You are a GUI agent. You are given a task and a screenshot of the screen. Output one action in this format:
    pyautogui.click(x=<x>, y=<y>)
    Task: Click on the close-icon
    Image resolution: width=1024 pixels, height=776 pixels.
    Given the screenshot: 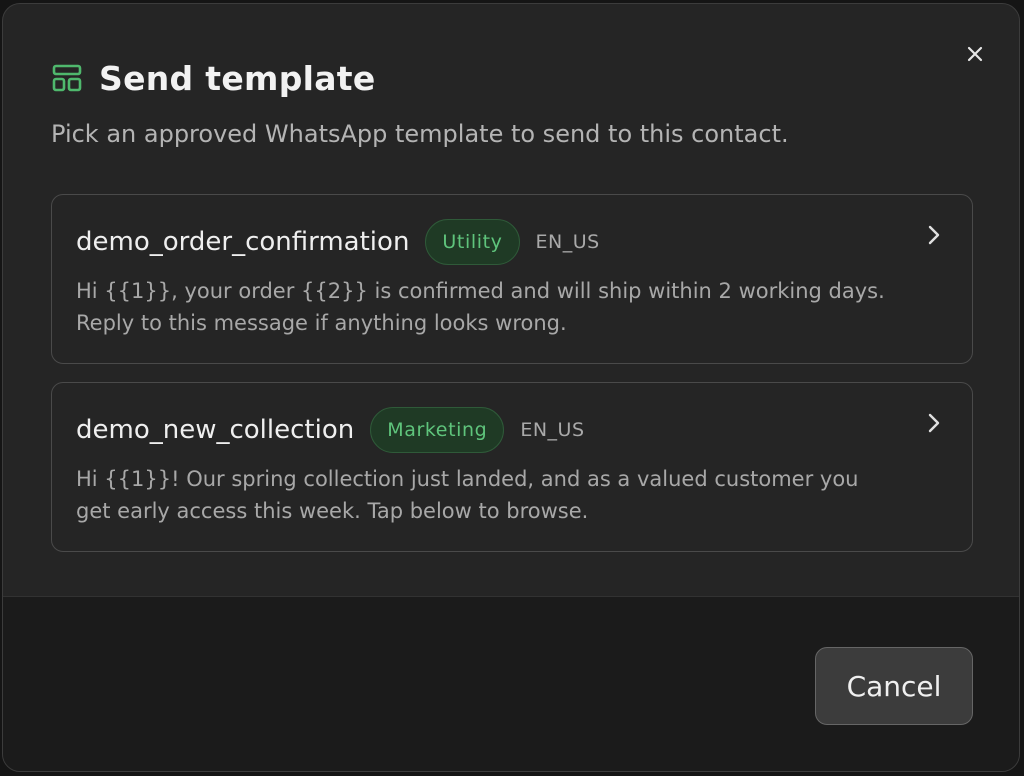 What is the action you would take?
    pyautogui.click(x=975, y=54)
    